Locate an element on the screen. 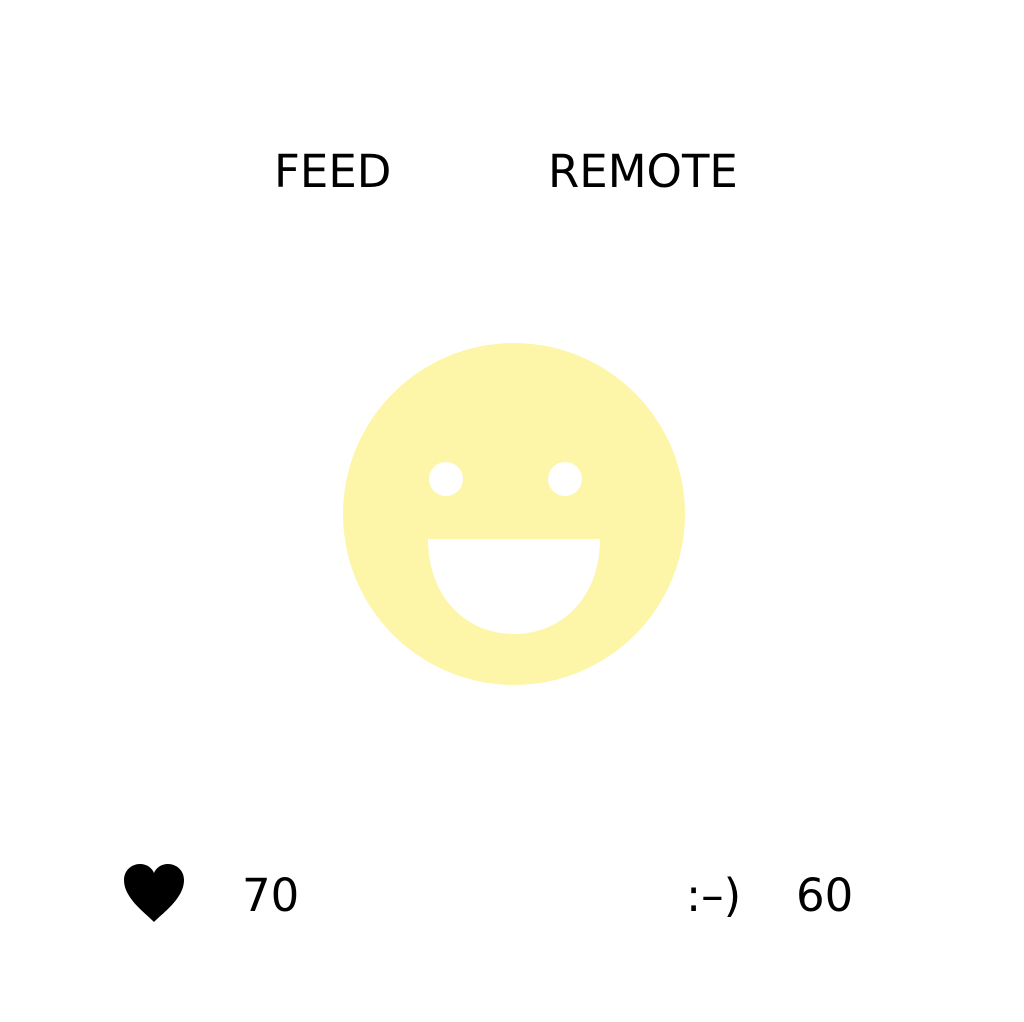  pet-left-eye is located at coordinates (446, 479).